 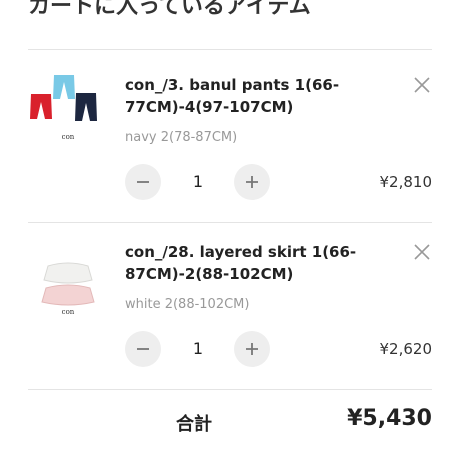 What do you see at coordinates (406, 182) in the screenshot?
I see `item-price: ¥2,810` at bounding box center [406, 182].